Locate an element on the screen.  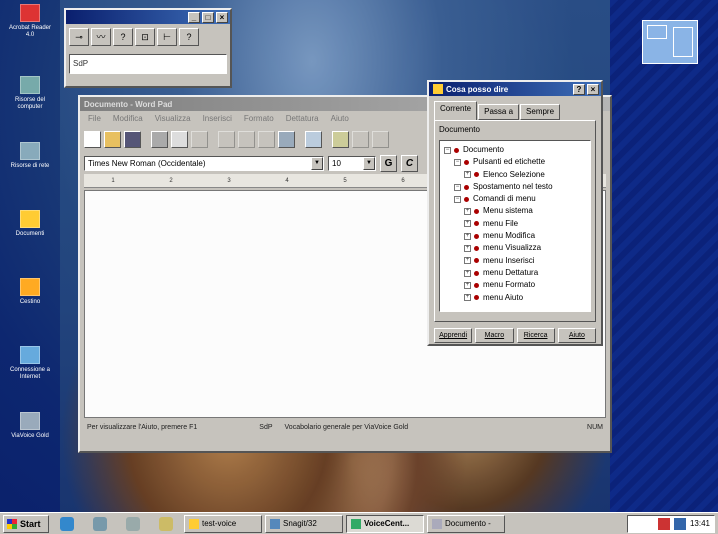
apprendi-button: Apprendi is located at coordinates (453, 335).